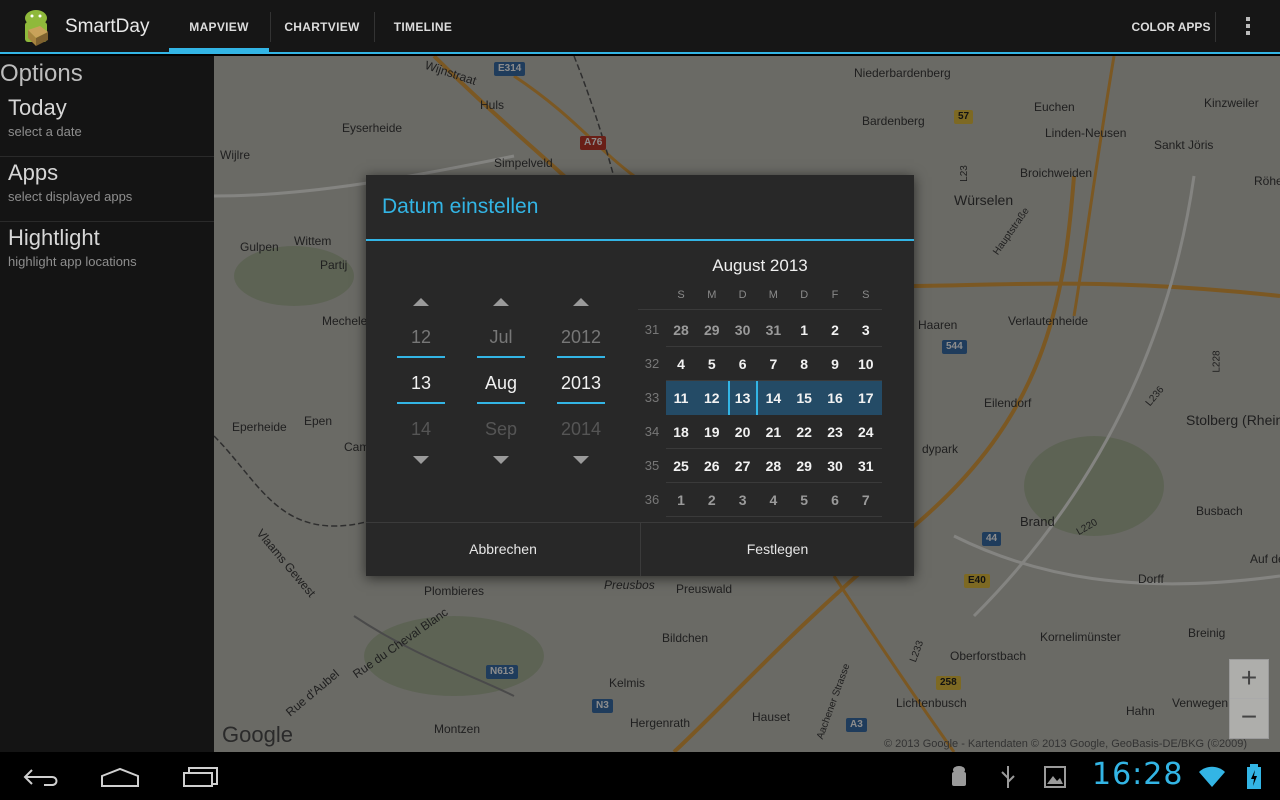 Image resolution: width=1280 pixels, height=800 pixels. I want to click on zoom-controls: + −, so click(1249, 699).